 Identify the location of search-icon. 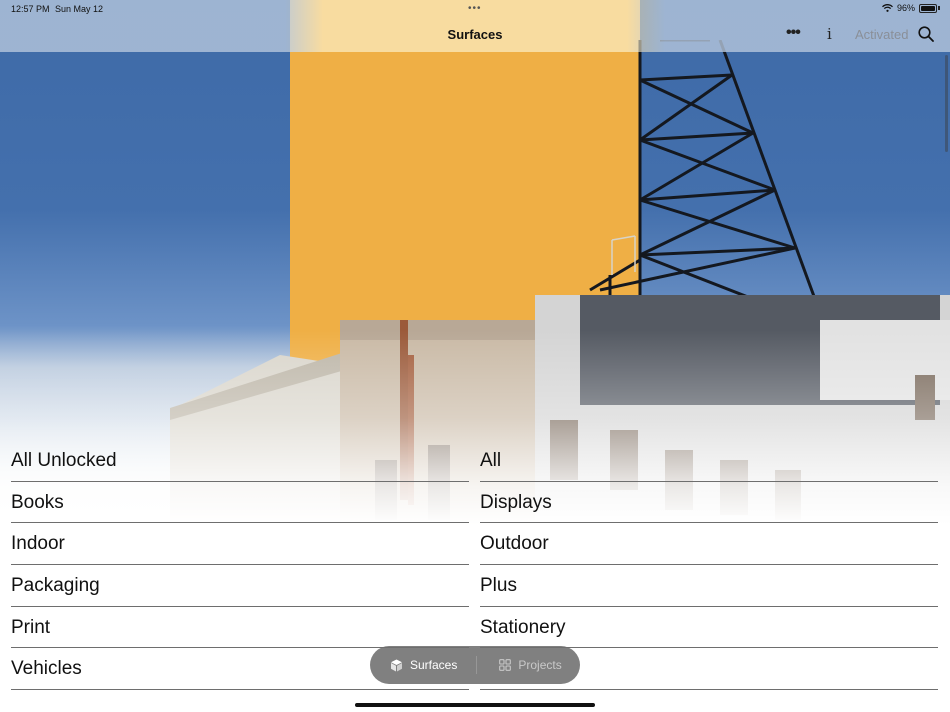
(926, 34).